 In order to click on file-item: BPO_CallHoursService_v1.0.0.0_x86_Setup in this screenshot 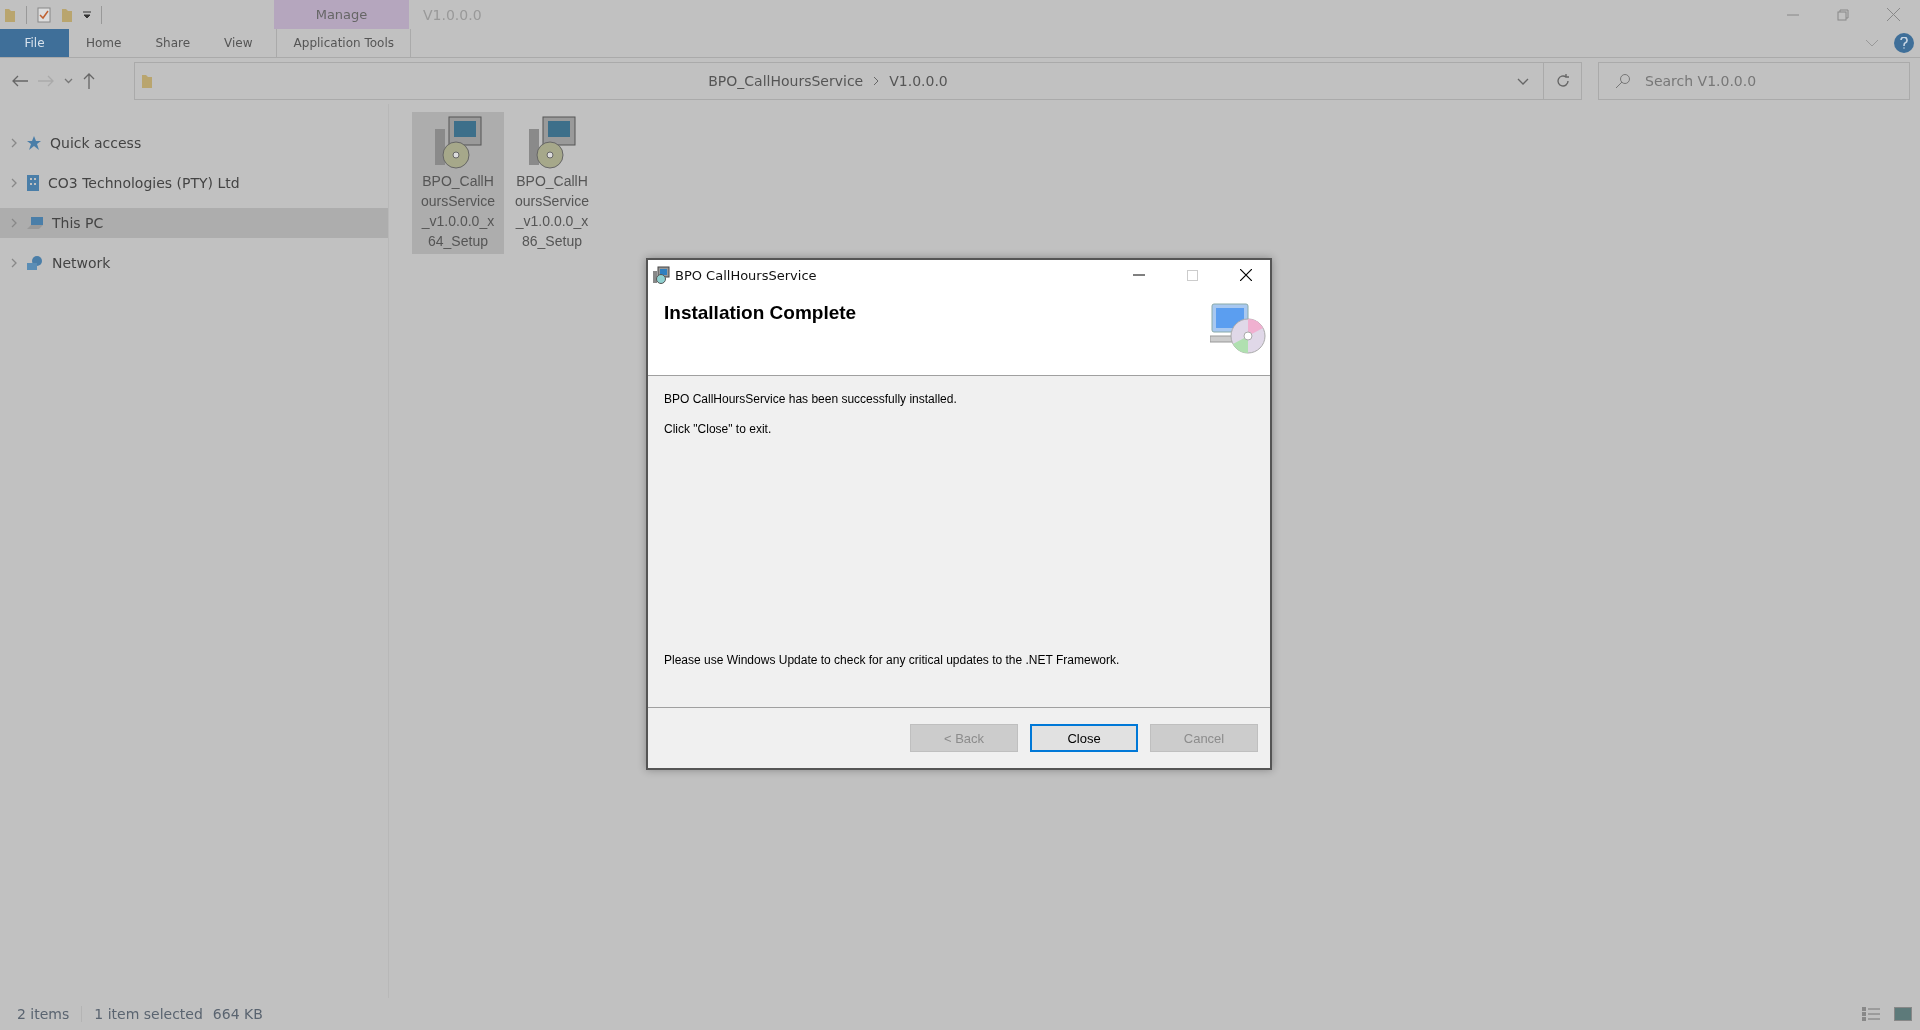, I will do `click(552, 183)`.